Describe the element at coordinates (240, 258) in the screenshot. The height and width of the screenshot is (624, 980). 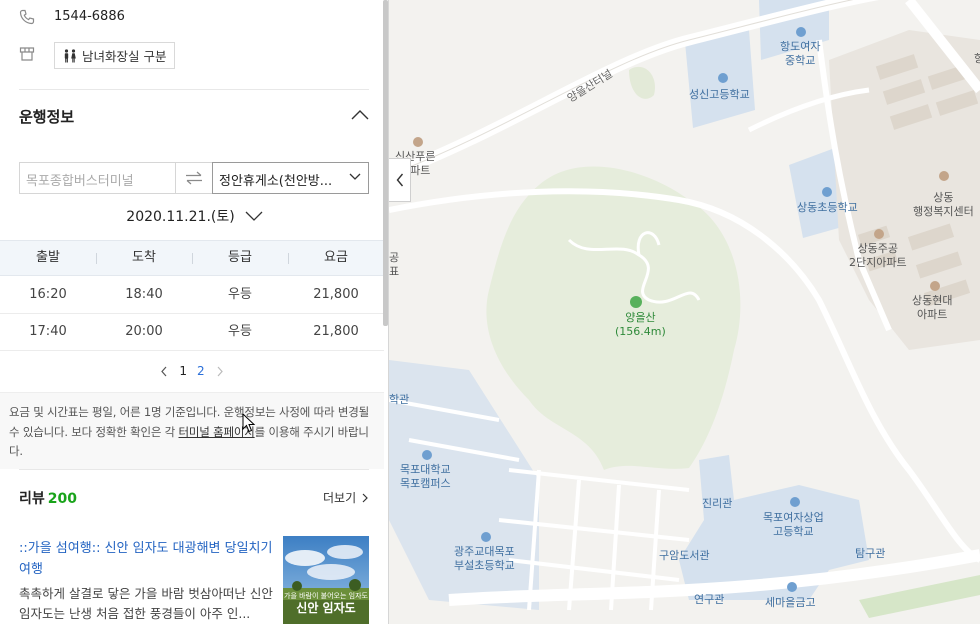
I see `col-header: 등급` at that location.